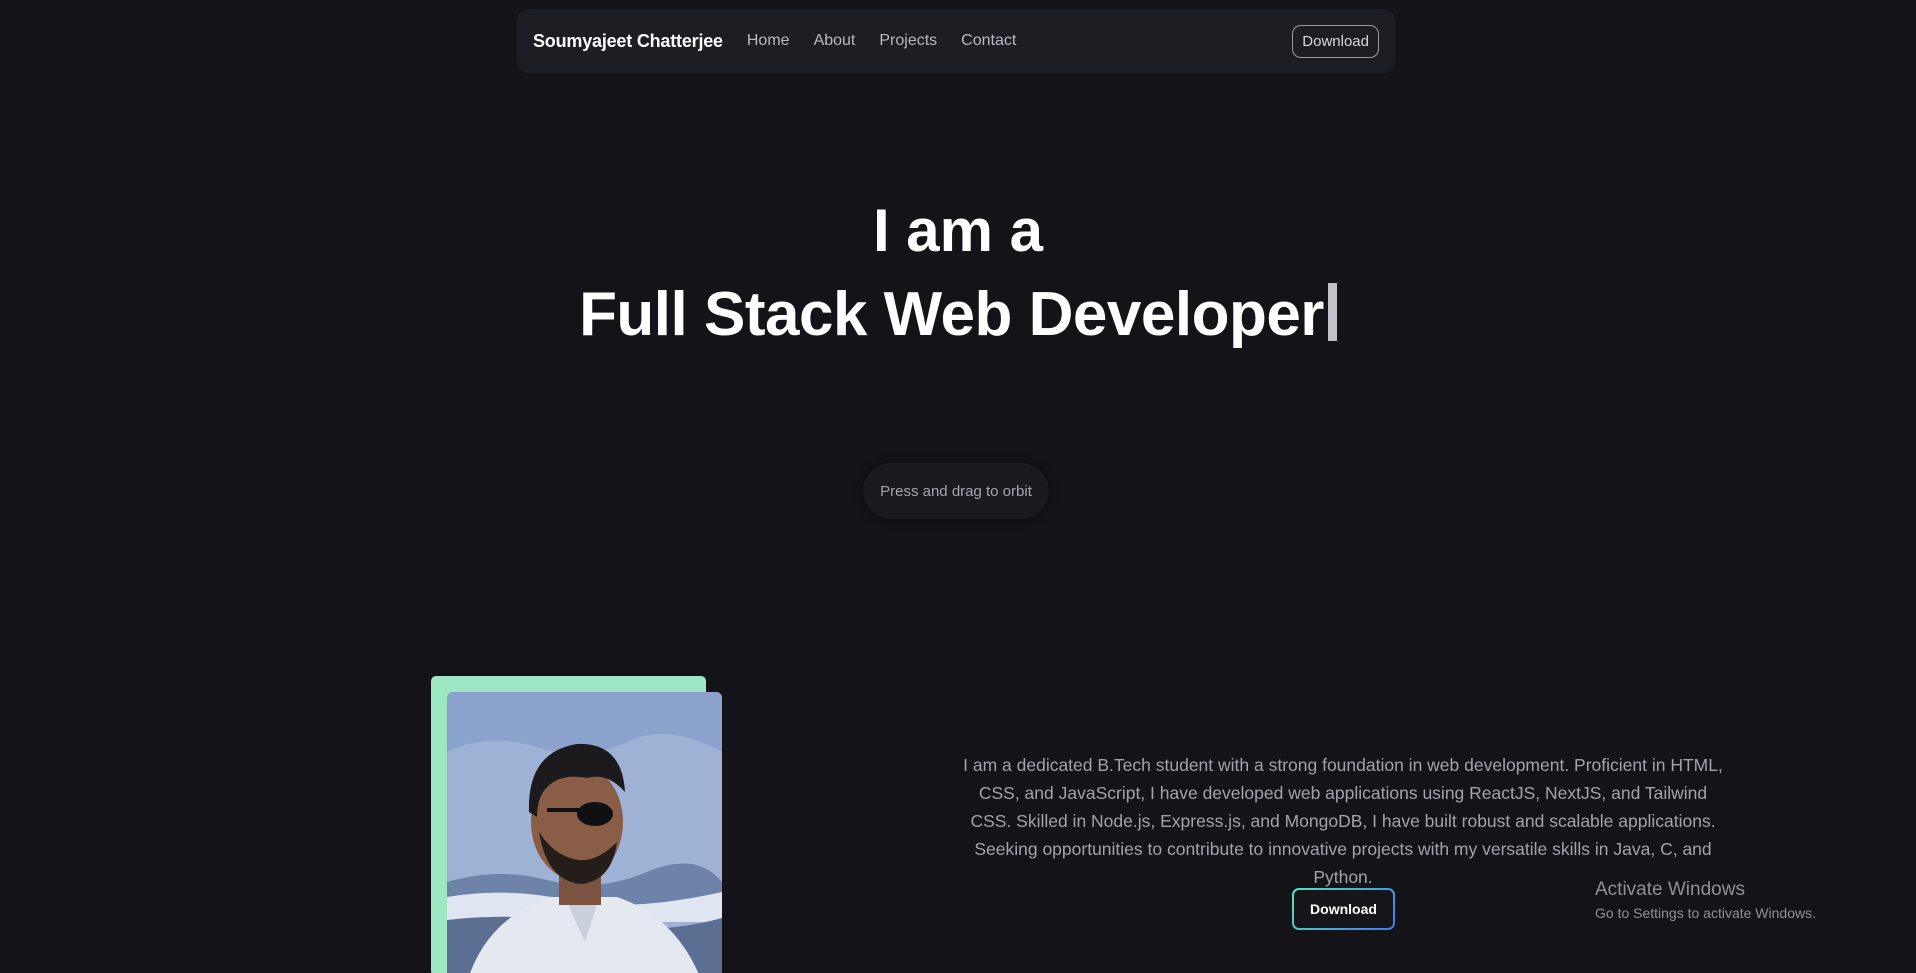  What do you see at coordinates (1705, 913) in the screenshot?
I see `watermark-subtitle: Go to Settings to activate Windows.` at bounding box center [1705, 913].